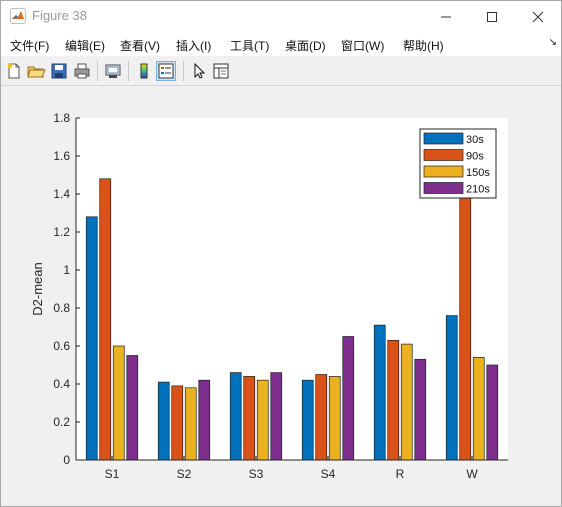  What do you see at coordinates (61, 156) in the screenshot?
I see `y-tick-label: 1.6` at bounding box center [61, 156].